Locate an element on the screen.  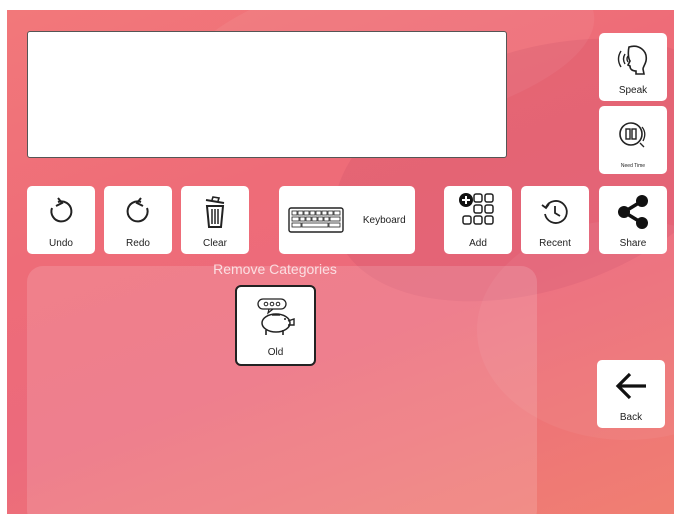
keyboard-label: Keyboard is located at coordinates (384, 220).